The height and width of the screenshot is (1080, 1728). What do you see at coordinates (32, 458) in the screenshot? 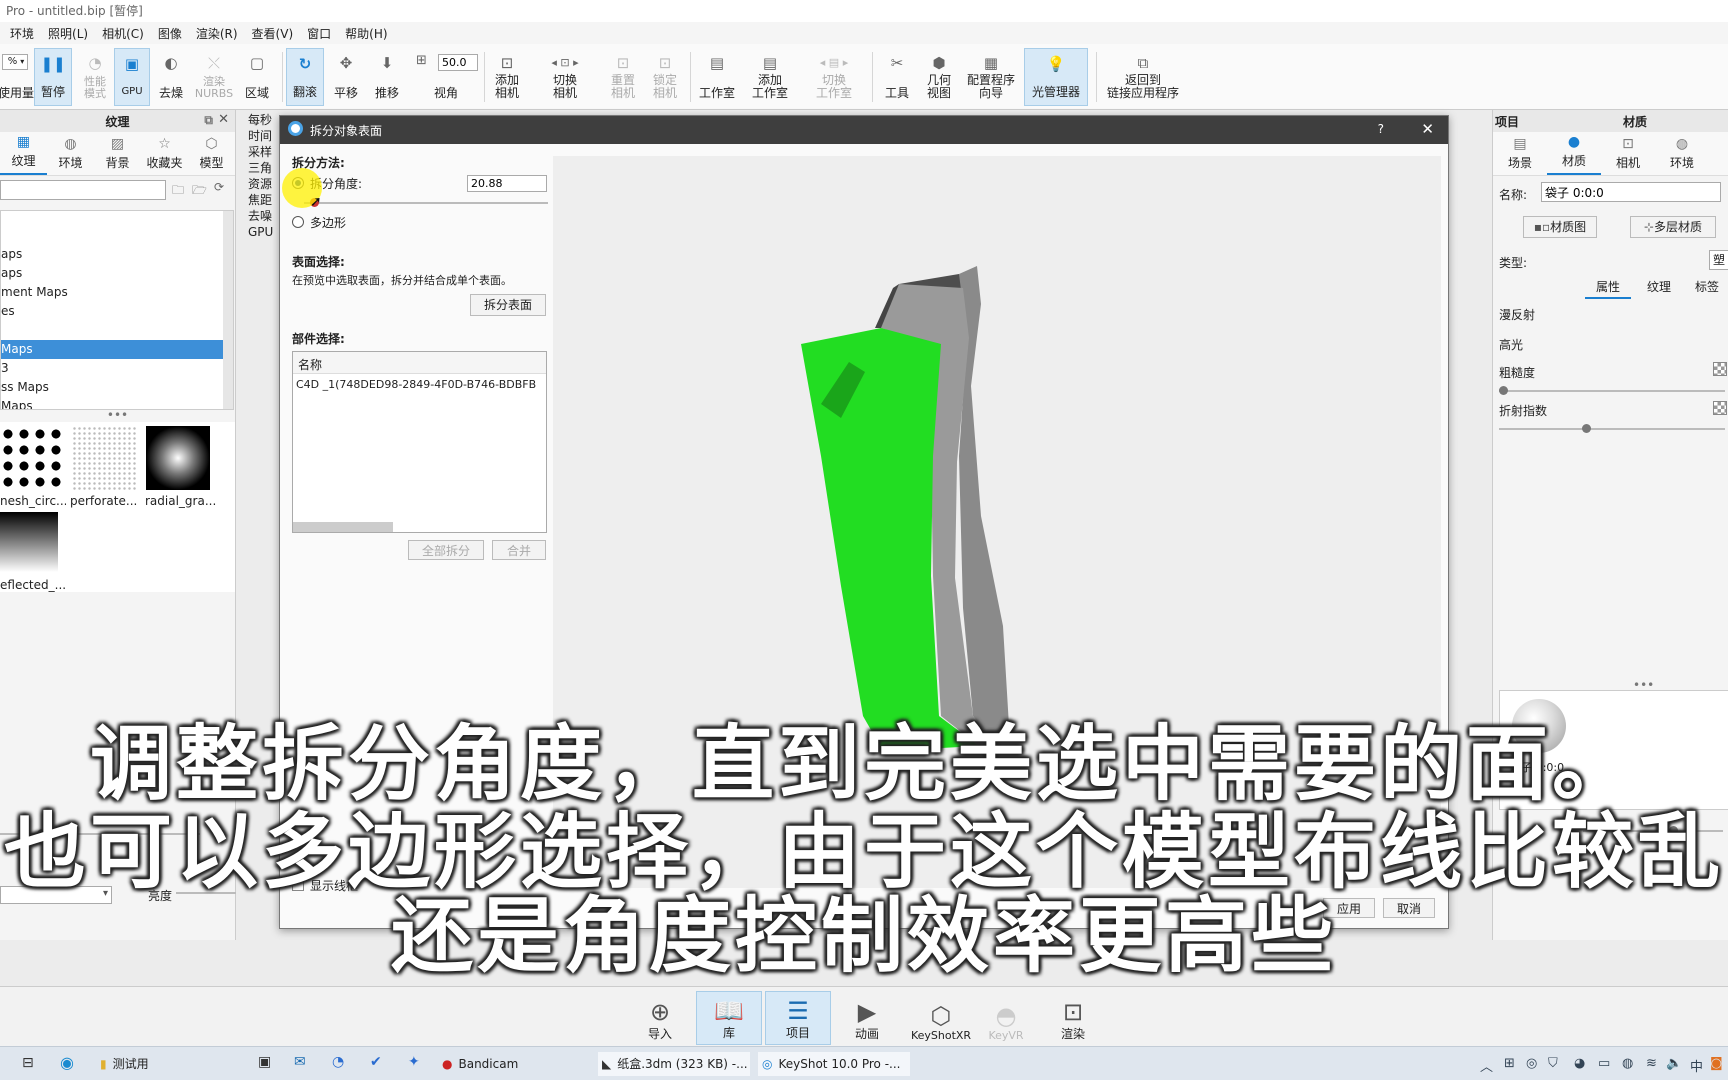
I see `thumbnail-mesh-circles` at bounding box center [32, 458].